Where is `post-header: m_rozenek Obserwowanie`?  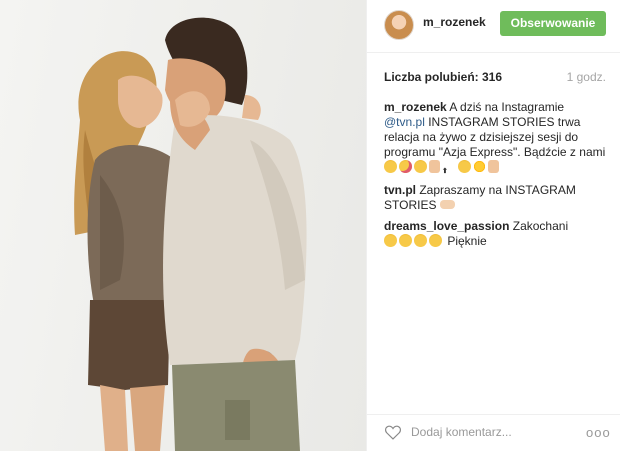
post-header: m_rozenek Obserwowanie is located at coordinates (493, 26).